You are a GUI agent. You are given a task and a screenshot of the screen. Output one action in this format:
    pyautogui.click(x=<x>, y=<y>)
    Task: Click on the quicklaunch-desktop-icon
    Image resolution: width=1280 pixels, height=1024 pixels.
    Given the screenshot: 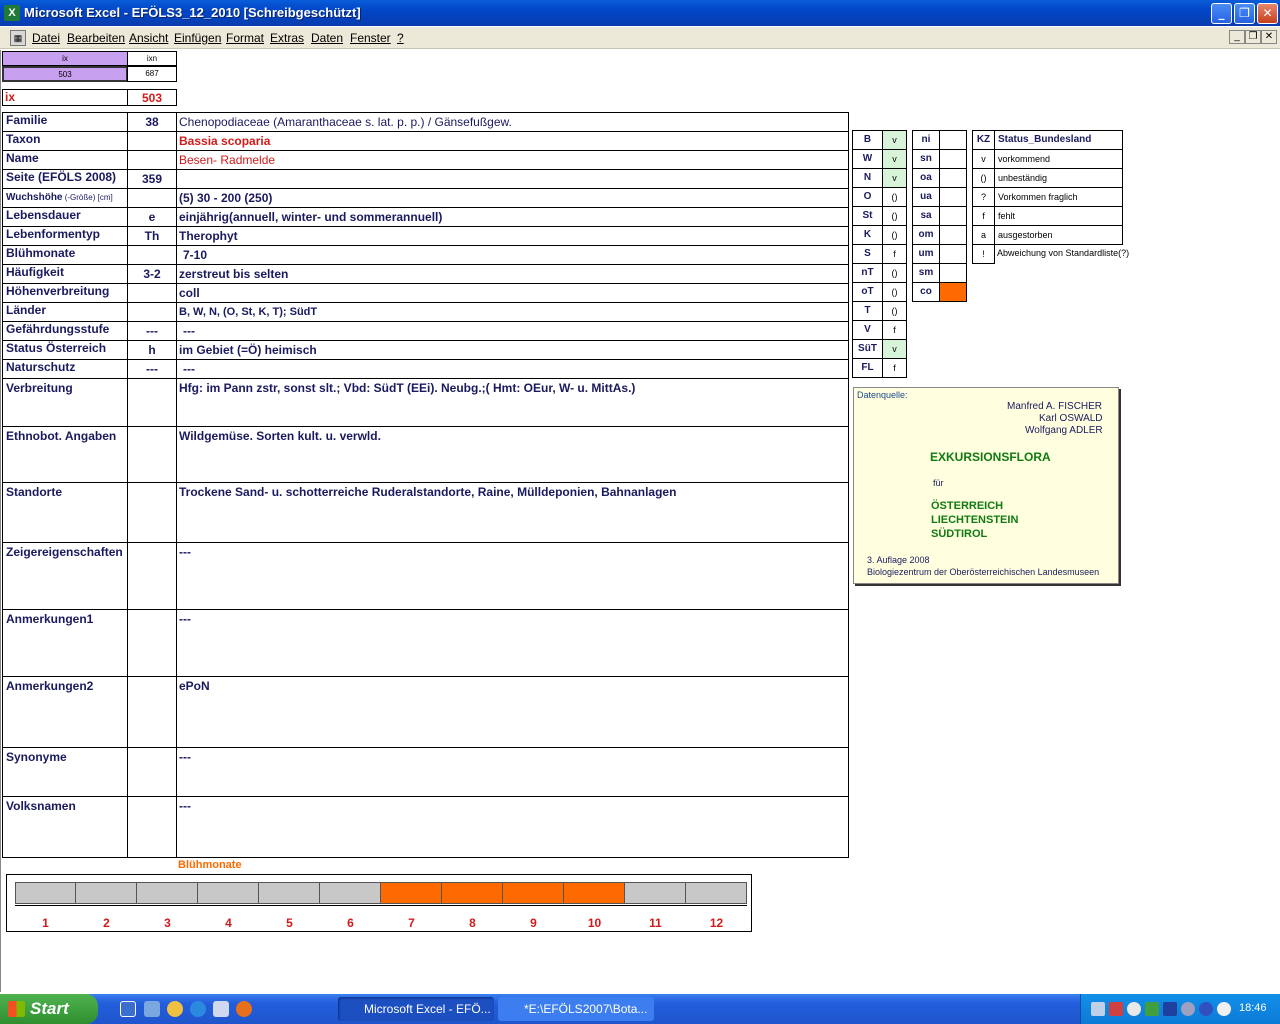 What is the action you would take?
    pyautogui.click(x=128, y=1009)
    